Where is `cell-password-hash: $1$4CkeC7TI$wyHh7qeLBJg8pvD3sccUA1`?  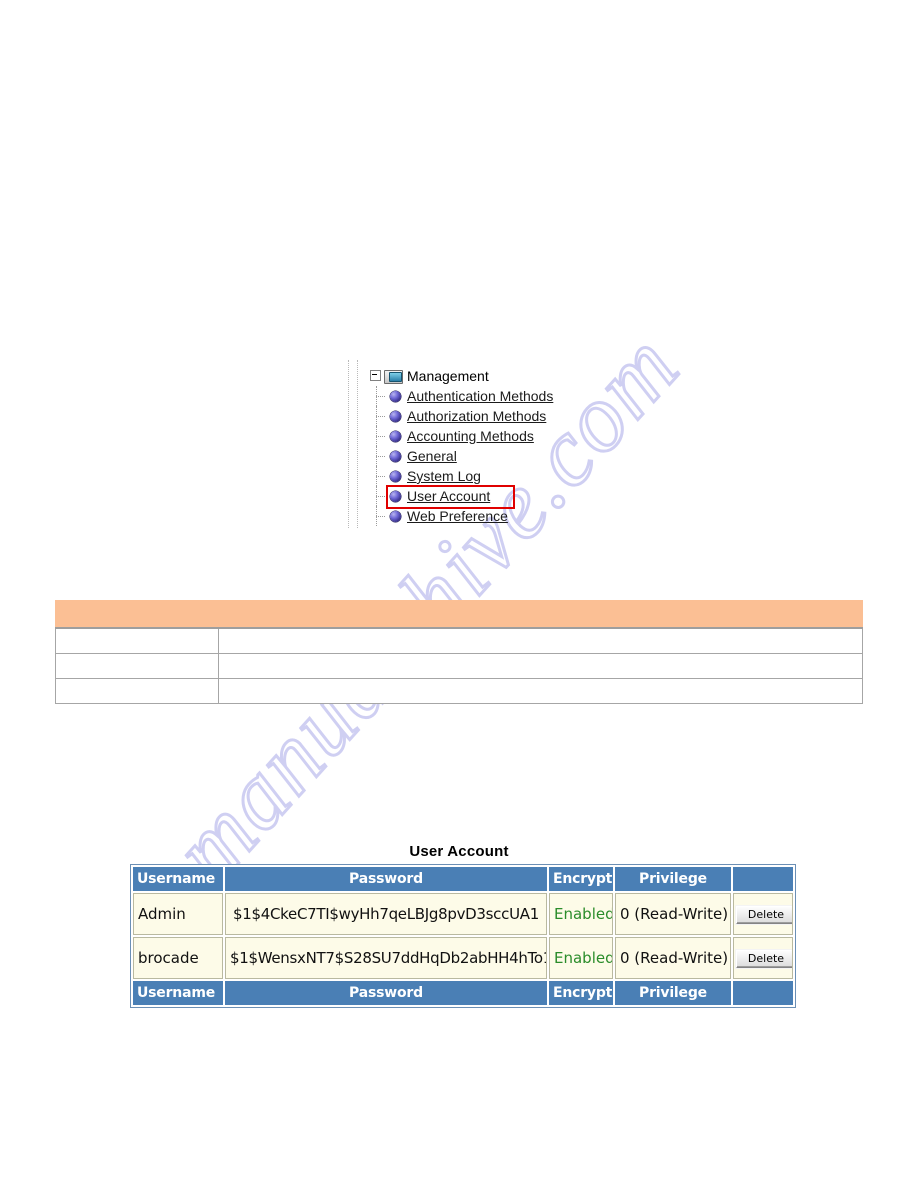 cell-password-hash: $1$4CkeC7TI$wyHh7qeLBJg8pvD3sccUA1 is located at coordinates (386, 914).